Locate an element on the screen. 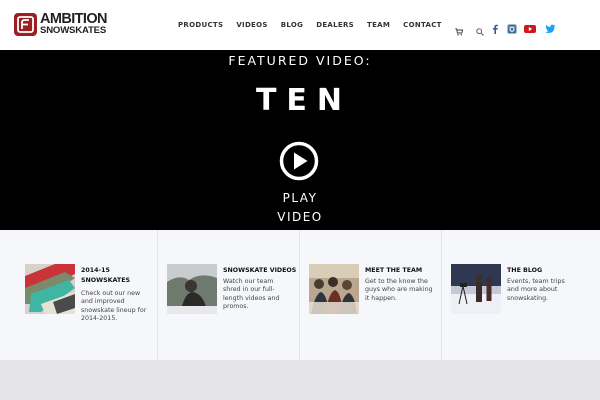  play-video-link-line2: VIDEO is located at coordinates (300, 217).